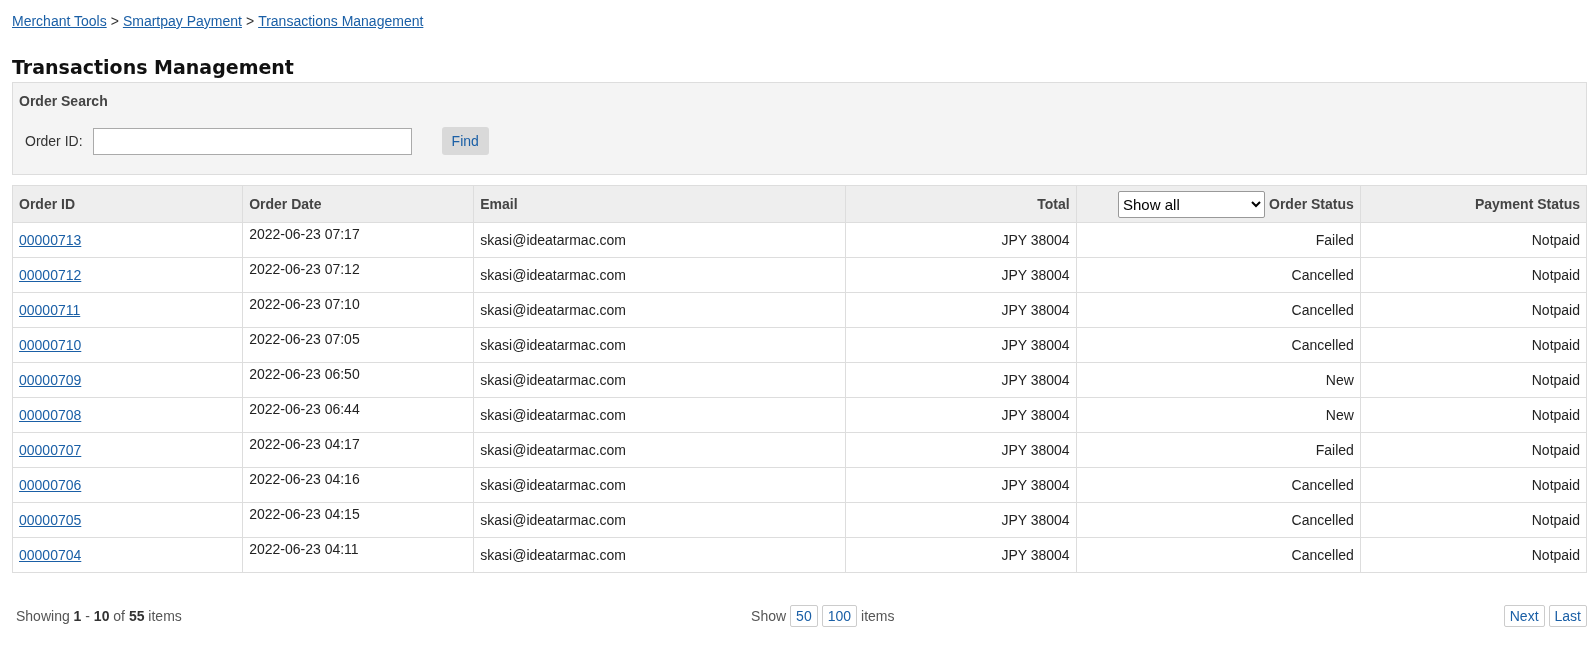  Describe the element at coordinates (465, 141) in the screenshot. I see `find-button: Find` at that location.